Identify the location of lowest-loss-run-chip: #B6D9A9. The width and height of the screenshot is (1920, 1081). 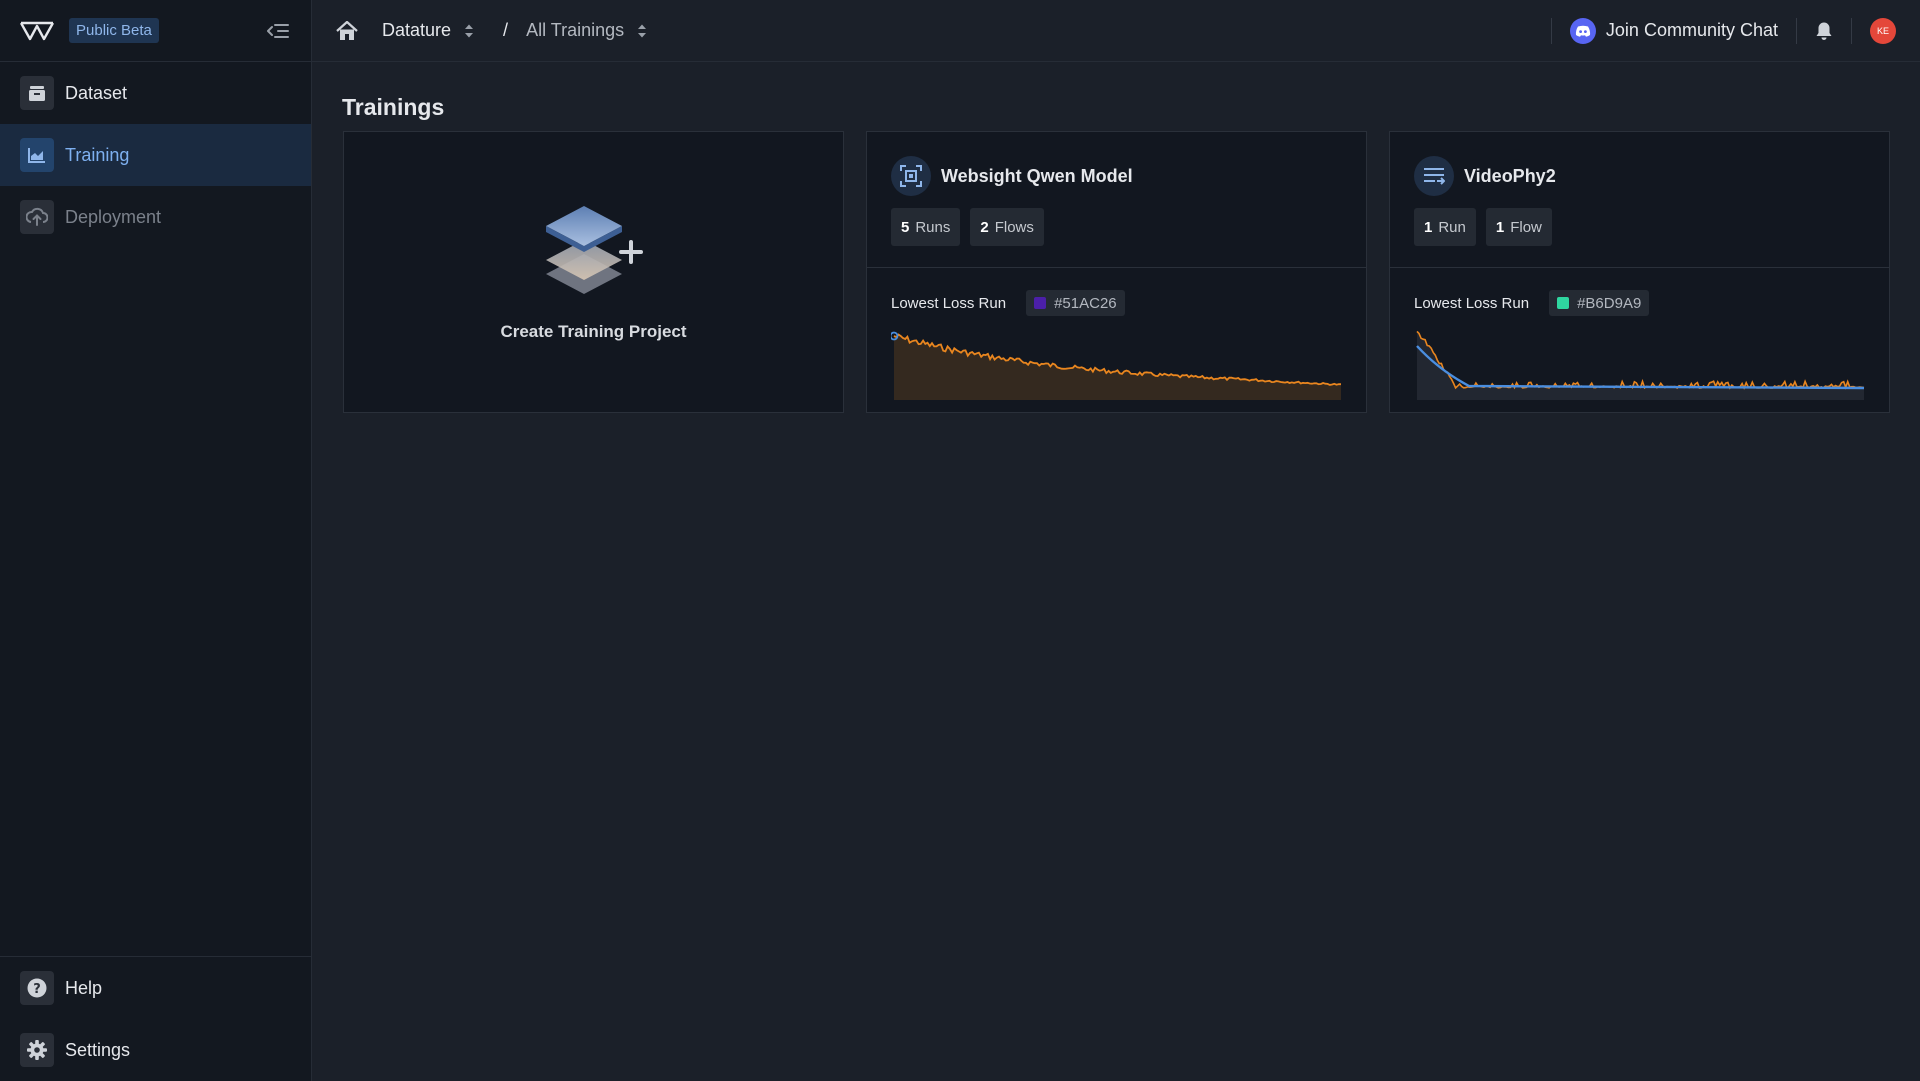
(1599, 303).